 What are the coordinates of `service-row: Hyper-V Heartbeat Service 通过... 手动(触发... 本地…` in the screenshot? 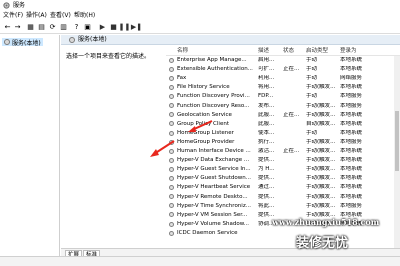 It's located at (280, 187).